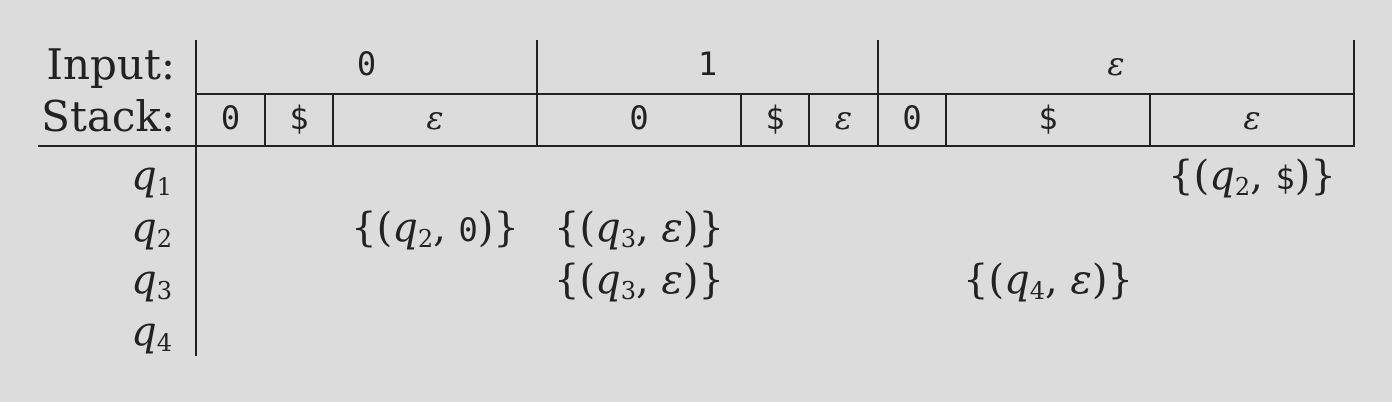 The image size is (1392, 402). What do you see at coordinates (151, 229) in the screenshot?
I see `state-label: q2` at bounding box center [151, 229].